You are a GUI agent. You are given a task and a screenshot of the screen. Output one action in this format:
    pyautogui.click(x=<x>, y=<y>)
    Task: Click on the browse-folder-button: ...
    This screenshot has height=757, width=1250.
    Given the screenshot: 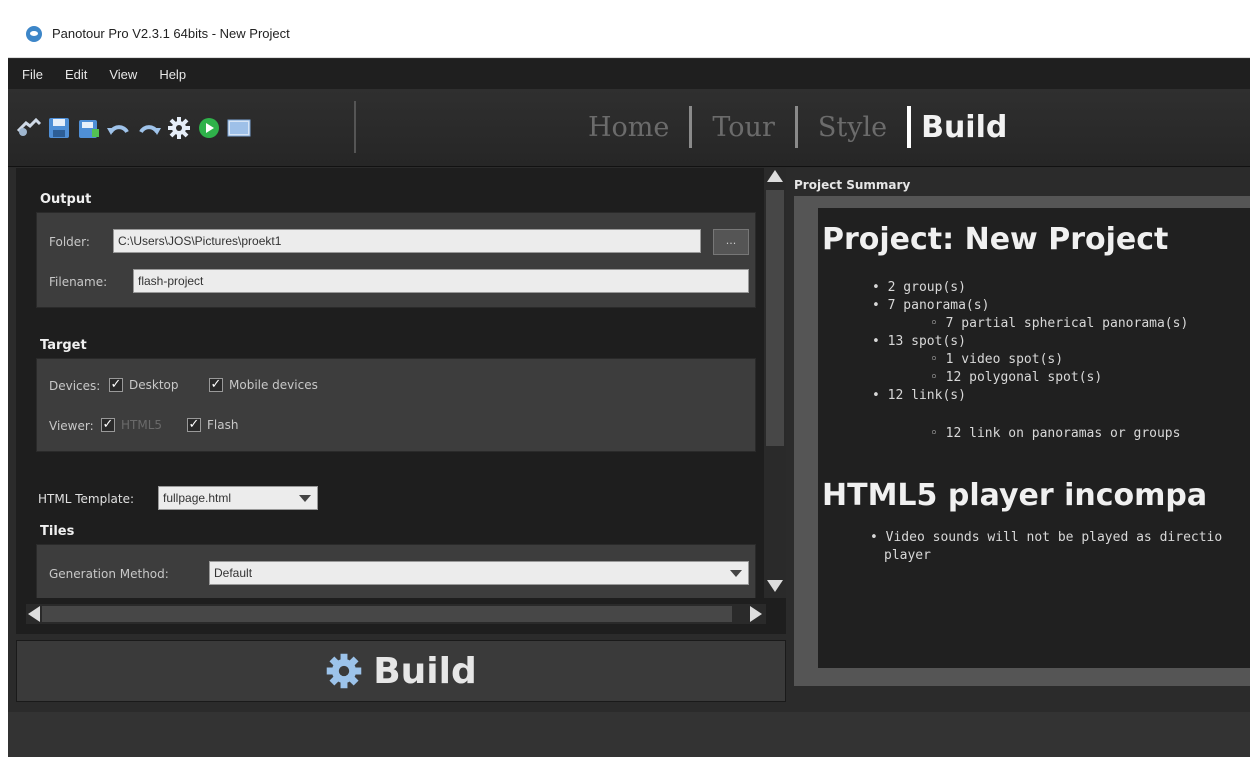 What is the action you would take?
    pyautogui.click(x=731, y=242)
    